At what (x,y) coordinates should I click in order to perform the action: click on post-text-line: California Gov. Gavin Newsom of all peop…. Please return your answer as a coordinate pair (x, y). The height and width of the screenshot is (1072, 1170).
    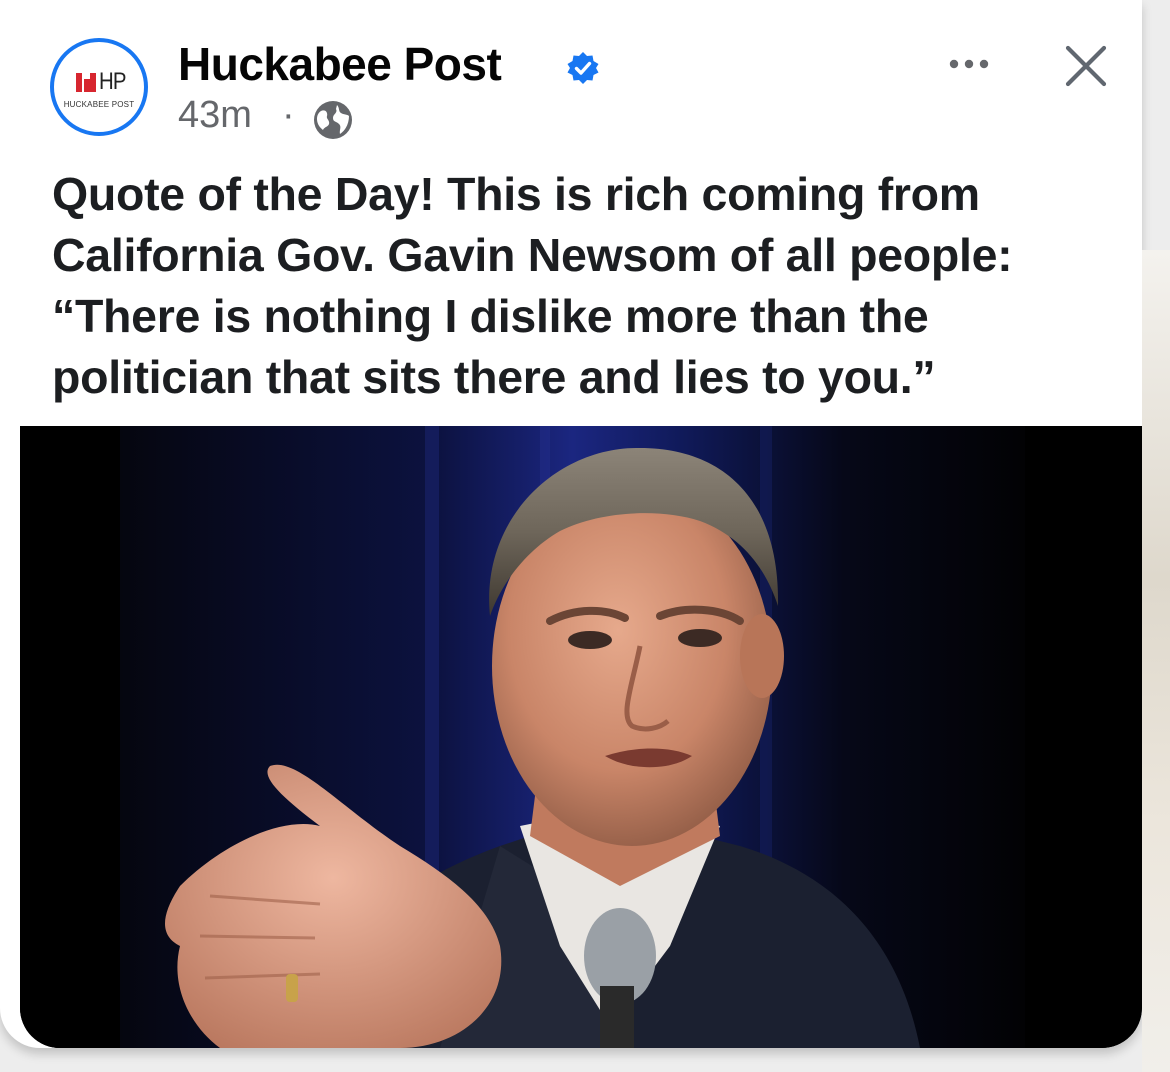
    Looking at the image, I should click on (532, 255).